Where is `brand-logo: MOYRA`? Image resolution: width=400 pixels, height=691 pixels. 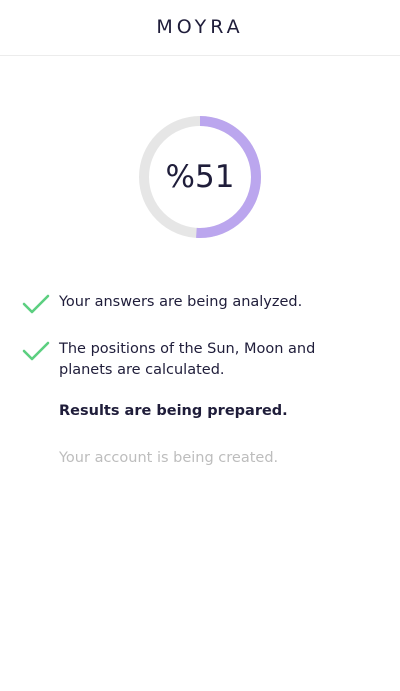 brand-logo: MOYRA is located at coordinates (200, 27).